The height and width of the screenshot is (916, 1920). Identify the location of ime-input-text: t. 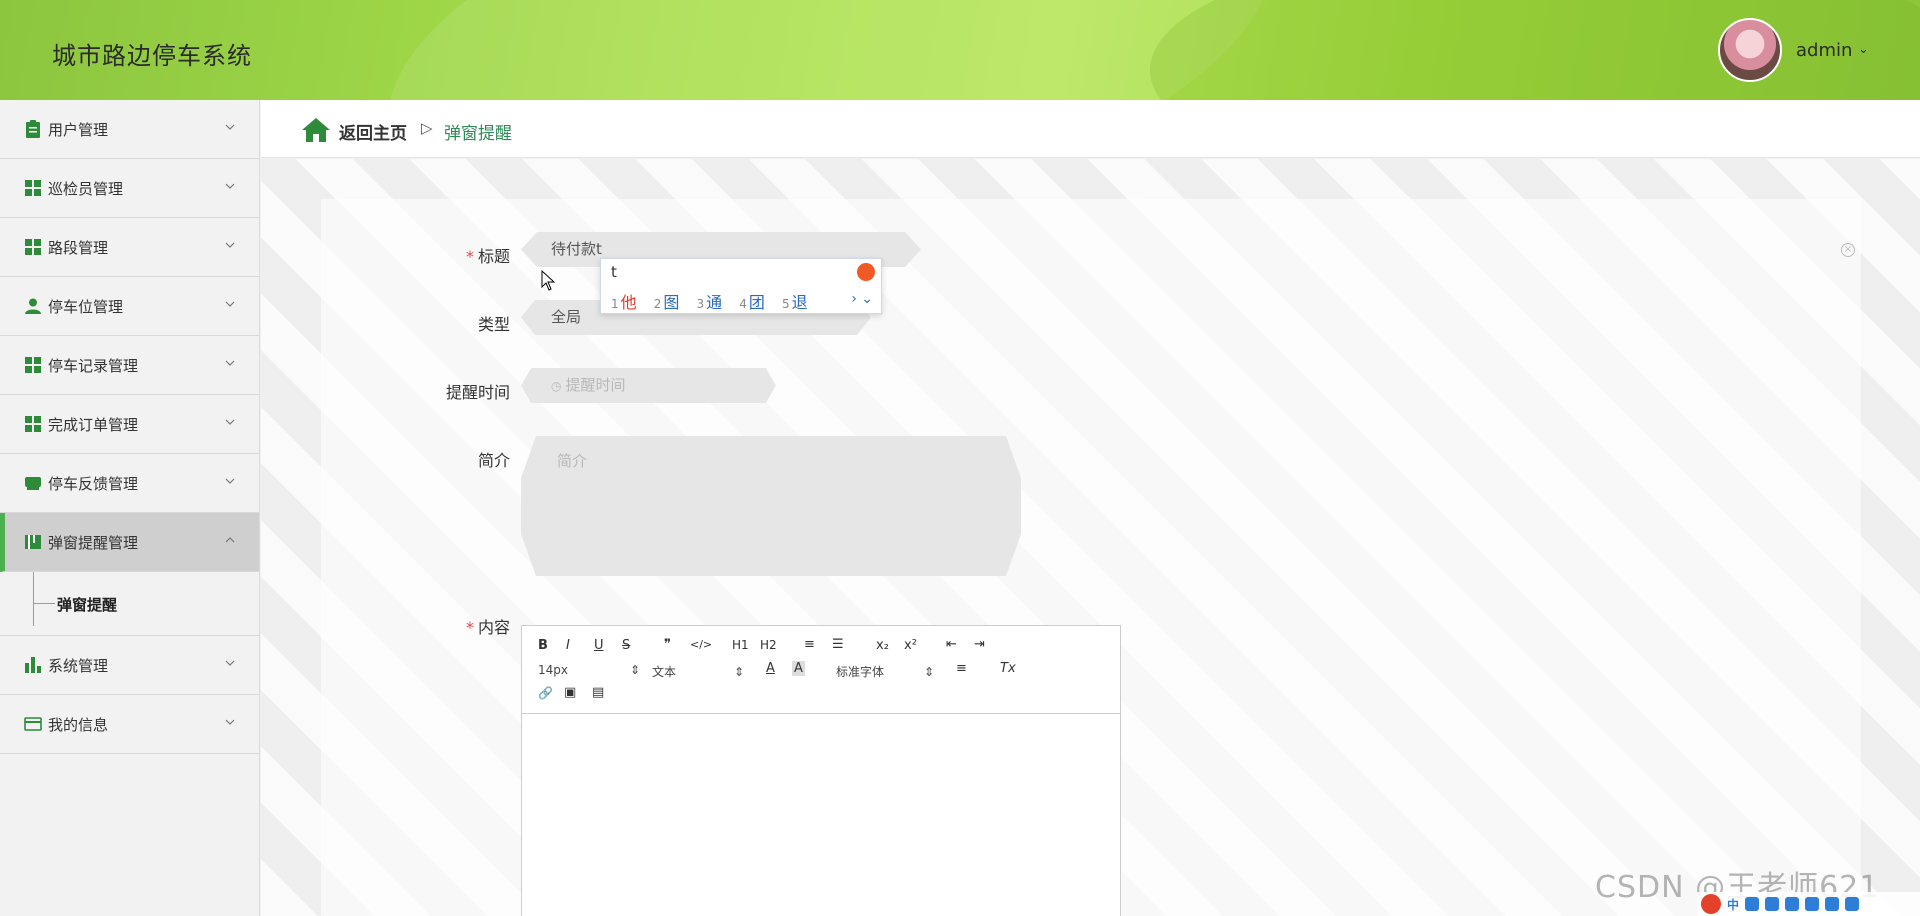
(614, 272).